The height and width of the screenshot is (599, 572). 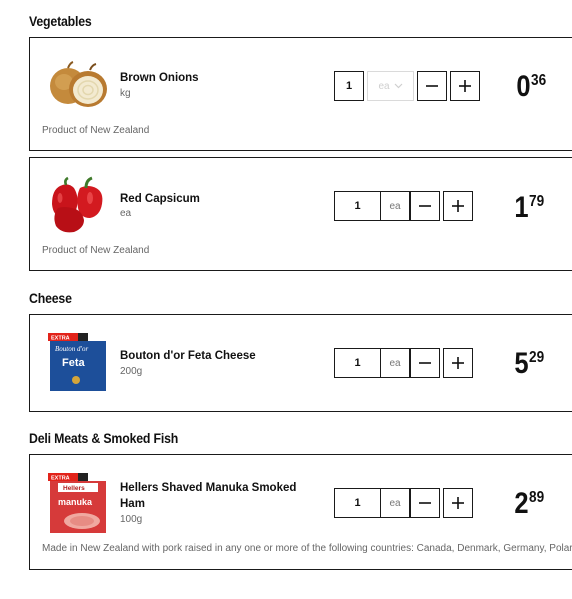 What do you see at coordinates (60, 21) in the screenshot?
I see `section-title-vegetables: Vegetables` at bounding box center [60, 21].